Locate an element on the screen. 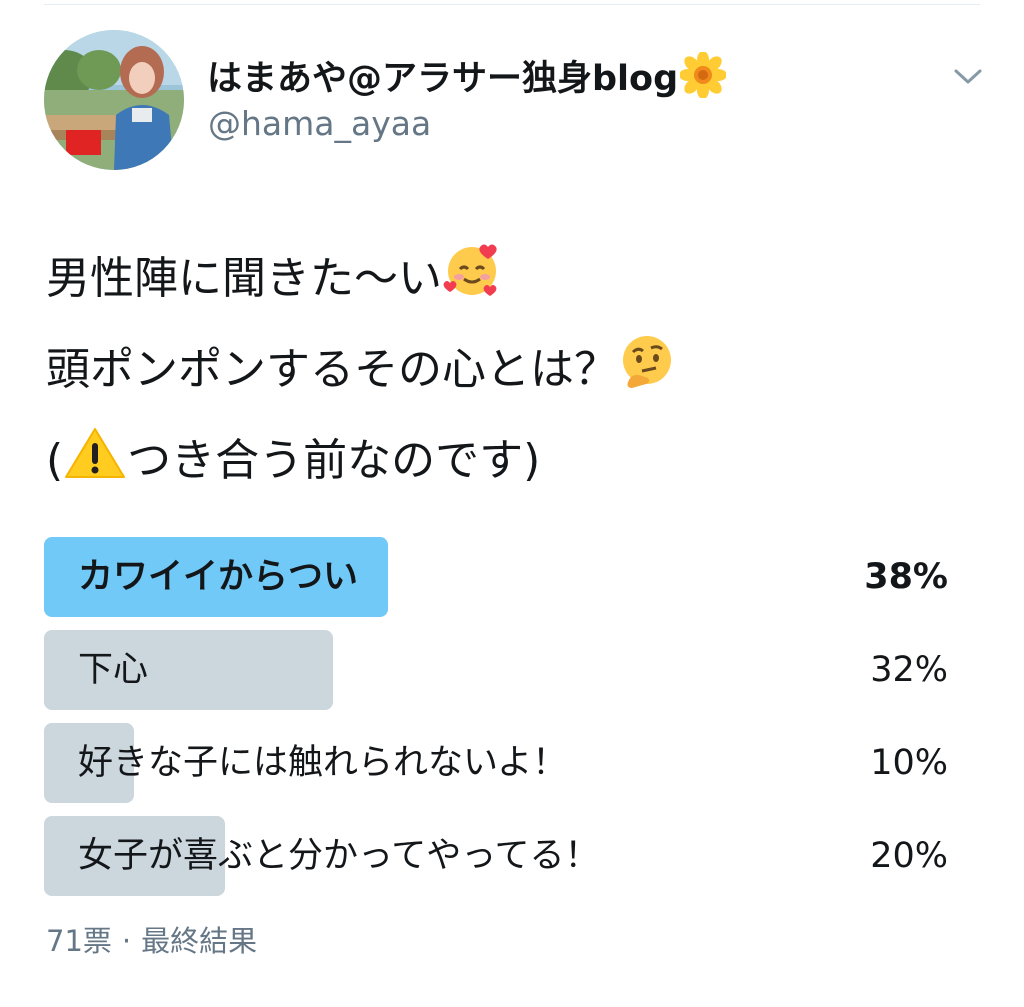 This screenshot has height=1007, width=1024. poll-option: 好きな子には触れられないよ！ 10% is located at coordinates (496, 763).